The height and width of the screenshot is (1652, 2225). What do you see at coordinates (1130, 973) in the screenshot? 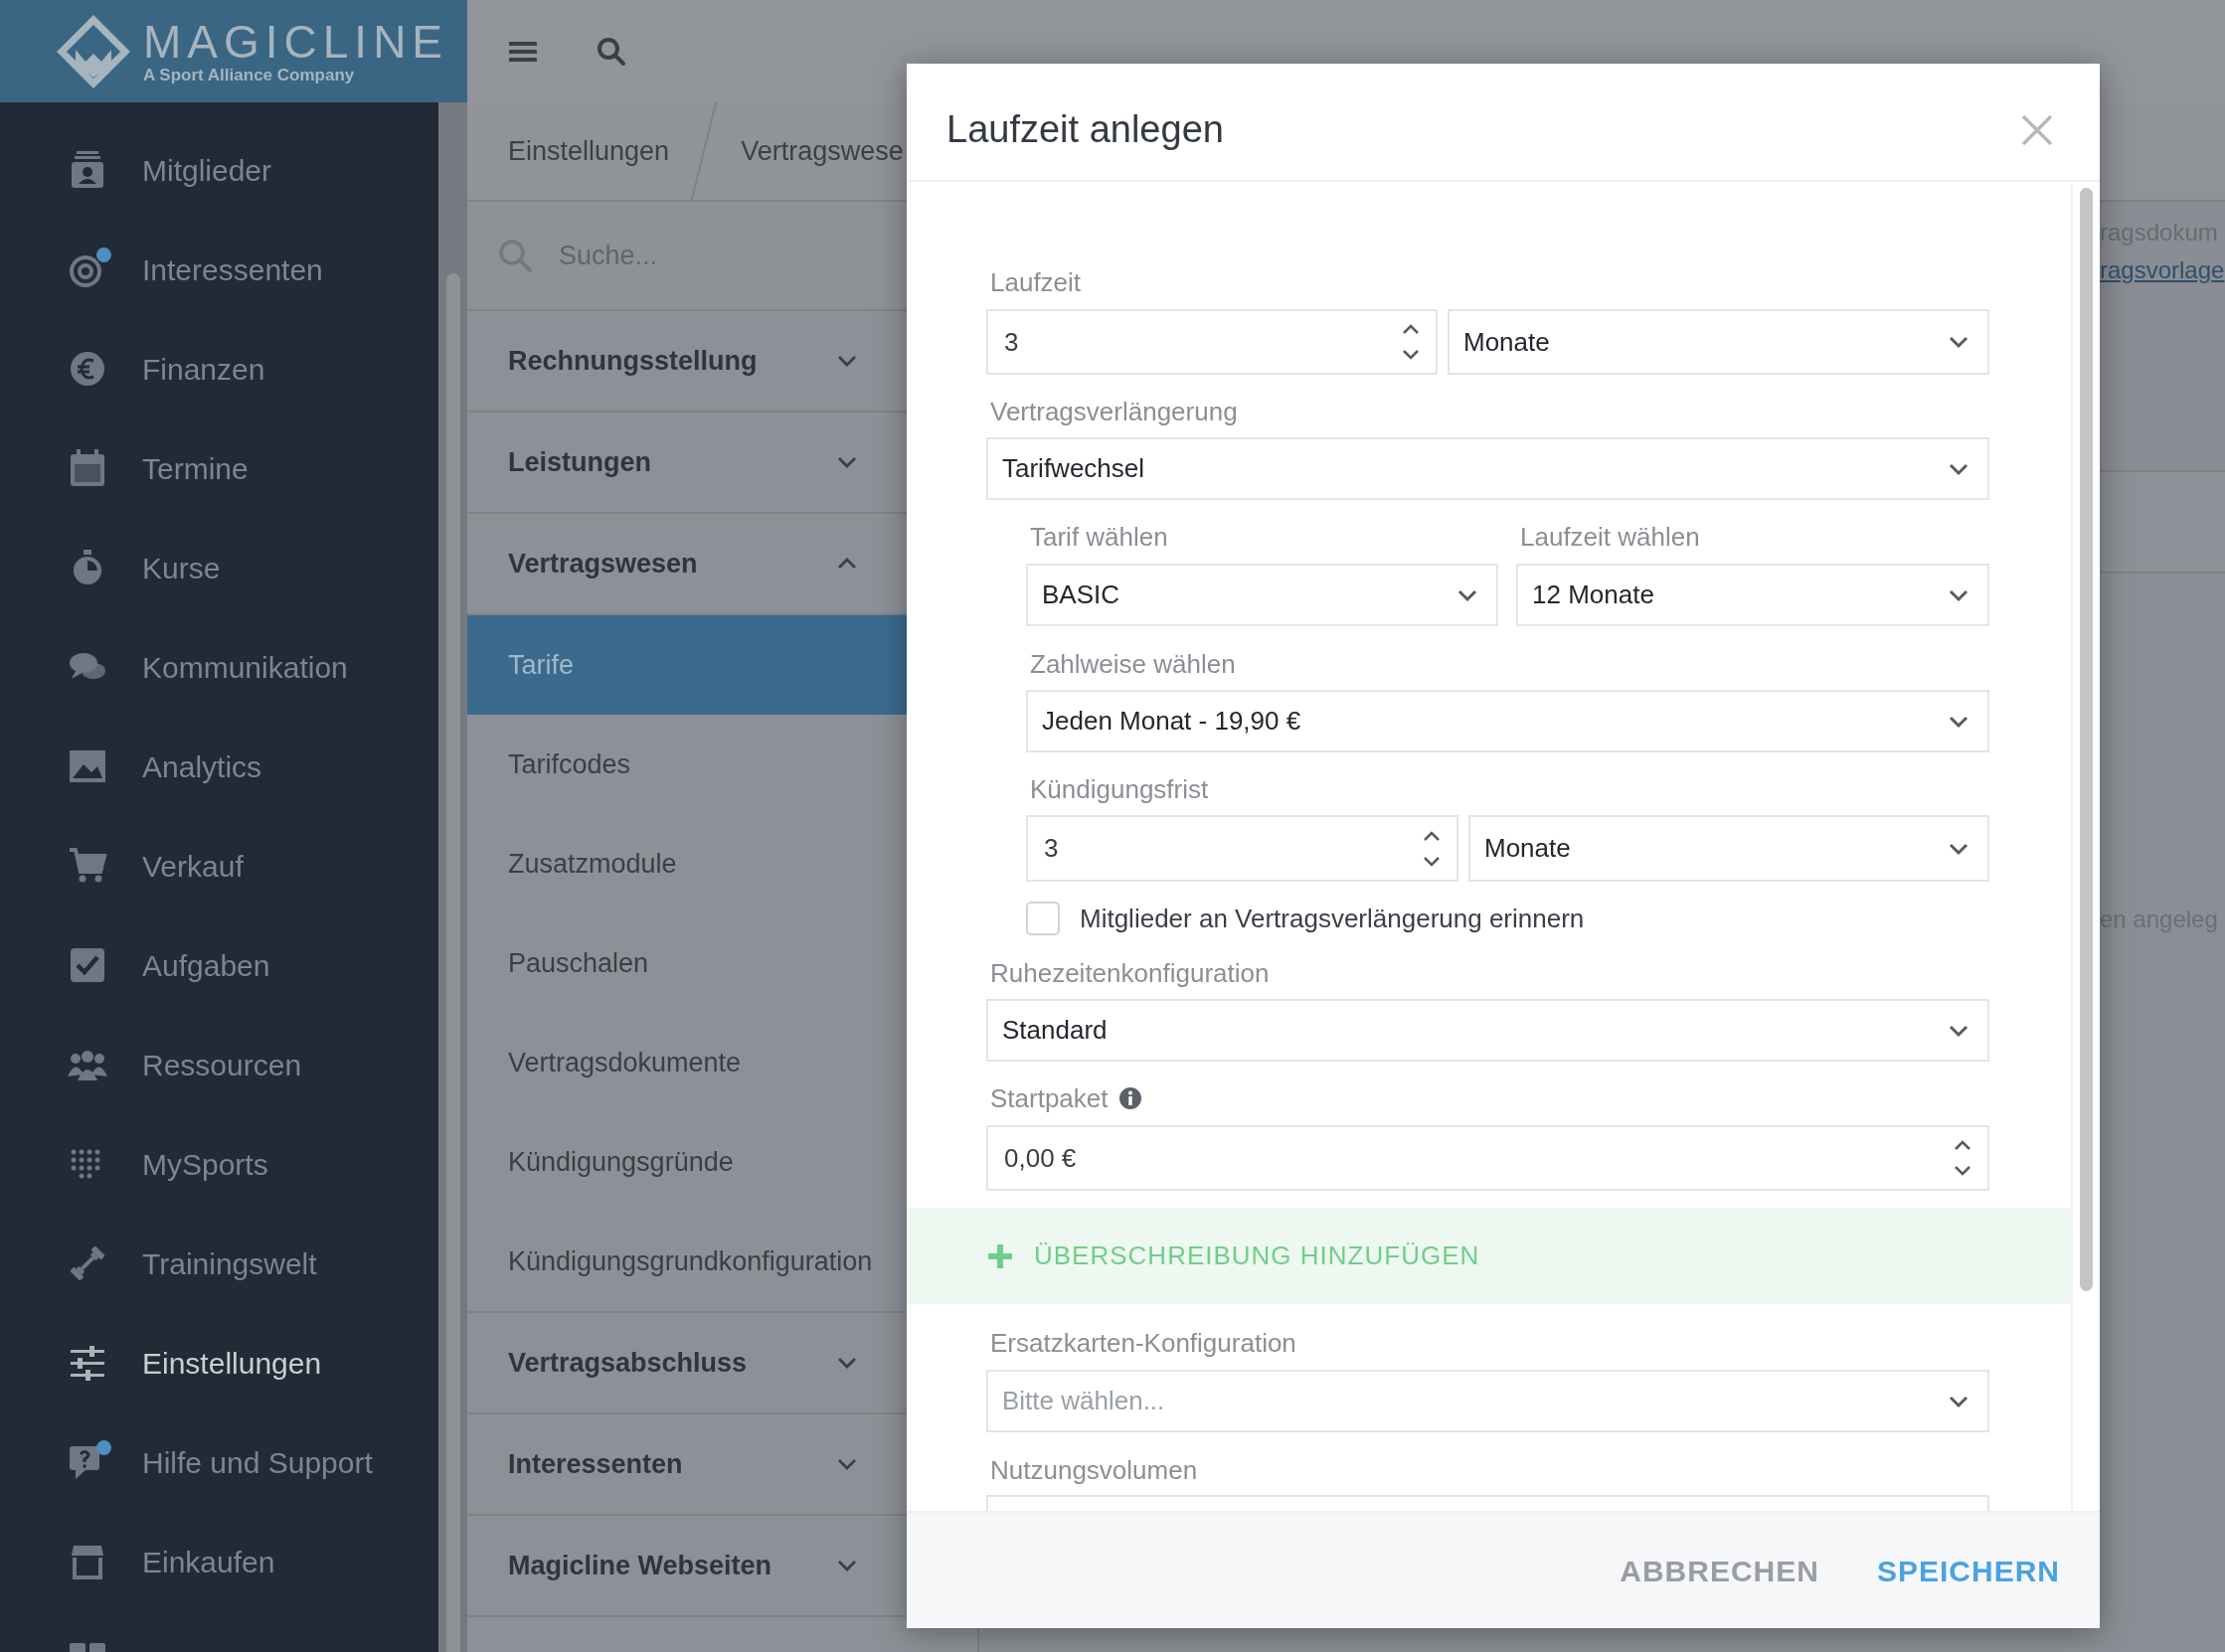
I see `field-label: Ruhezeitenkonfiguration` at bounding box center [1130, 973].